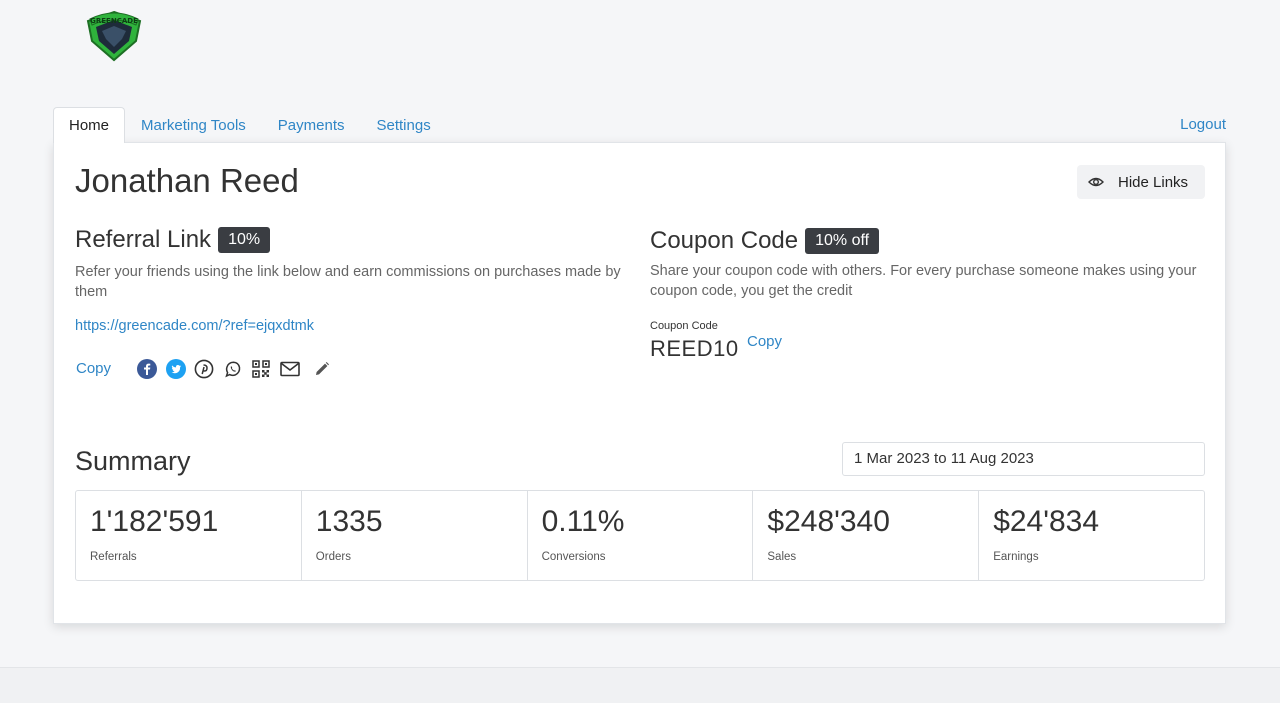  Describe the element at coordinates (204, 369) in the screenshot. I see `pinterest-icon` at that location.